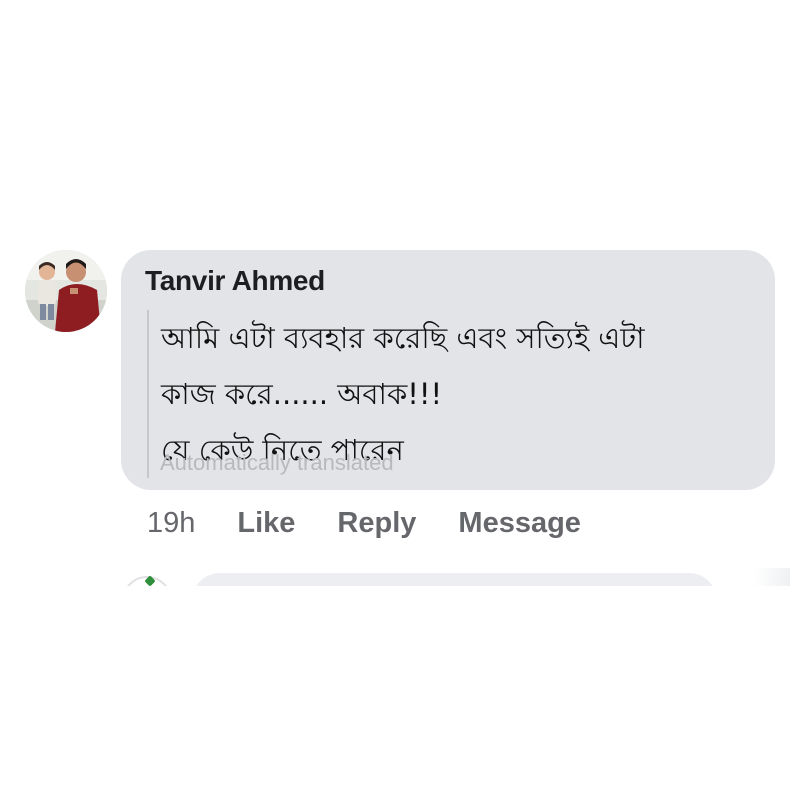  I want to click on profile-photo-icon, so click(66, 291).